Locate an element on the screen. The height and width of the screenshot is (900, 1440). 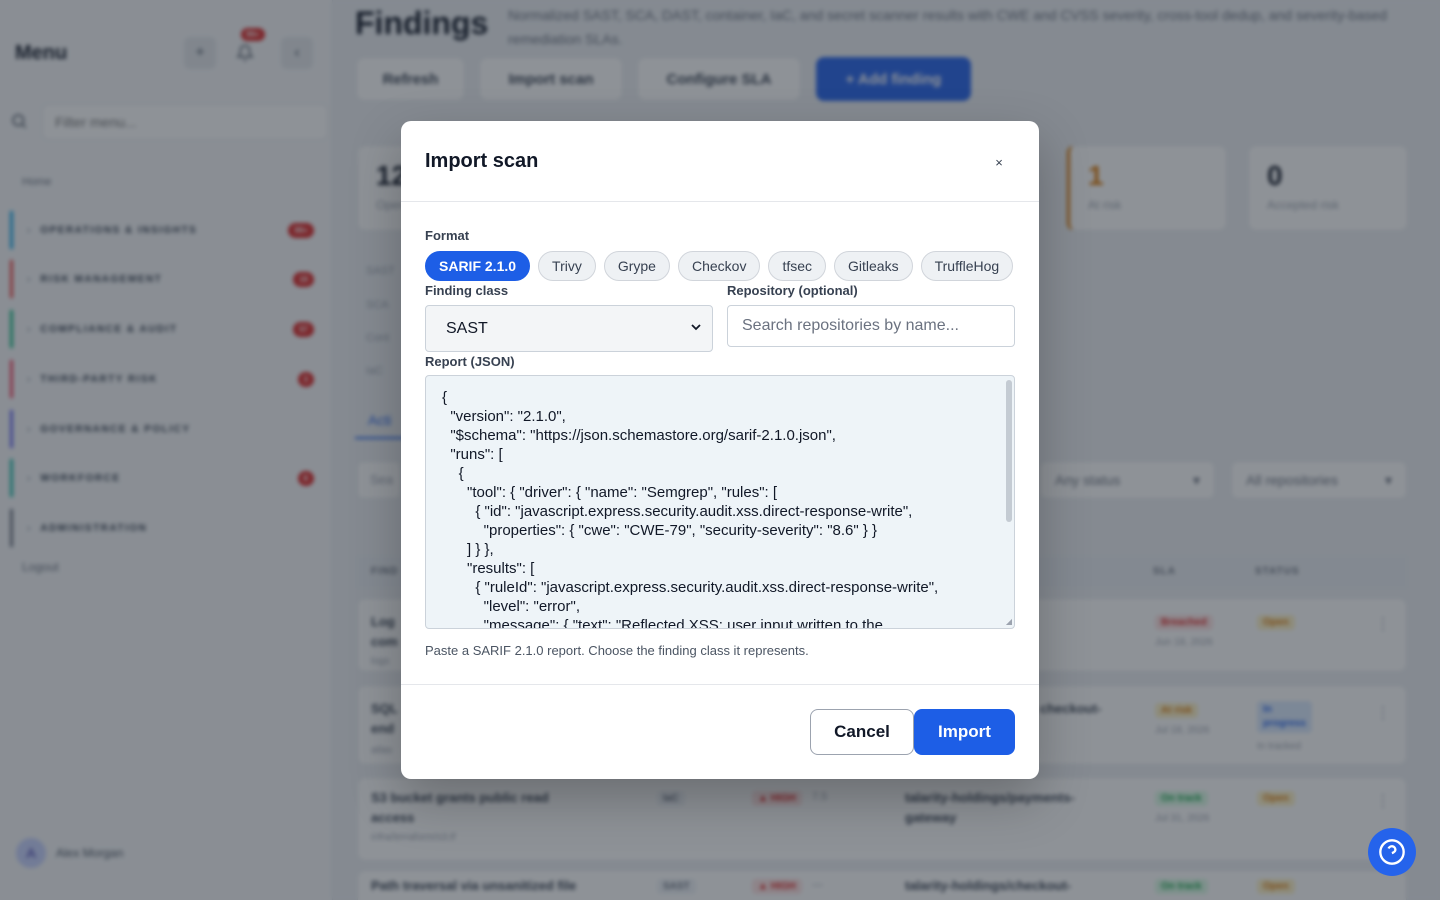
format-chip-sarif: SARIF 2.1.0 is located at coordinates (478, 266).